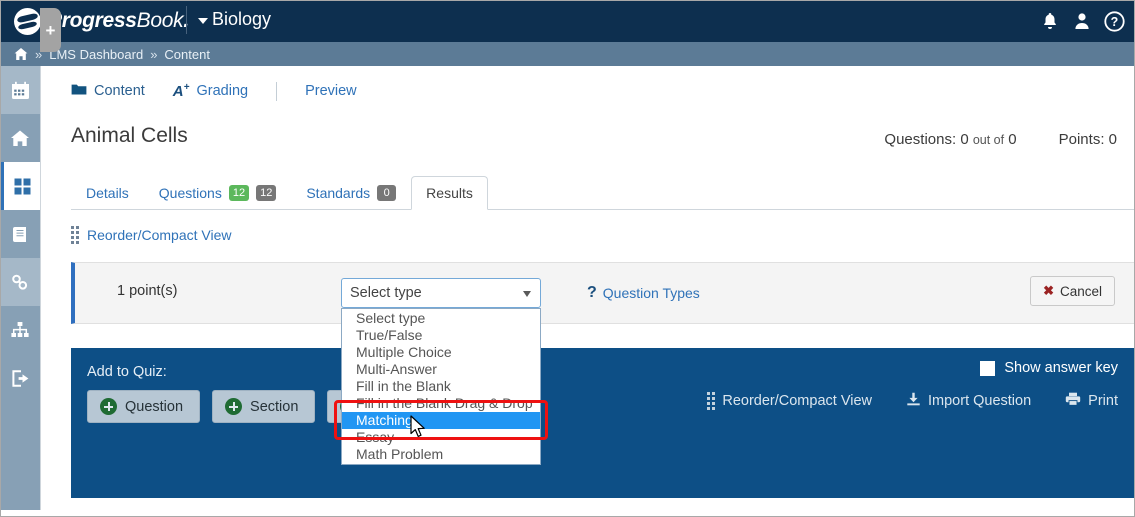 Image resolution: width=1135 pixels, height=517 pixels. Describe the element at coordinates (920, 139) in the screenshot. I see `questions-label: Questions:` at that location.